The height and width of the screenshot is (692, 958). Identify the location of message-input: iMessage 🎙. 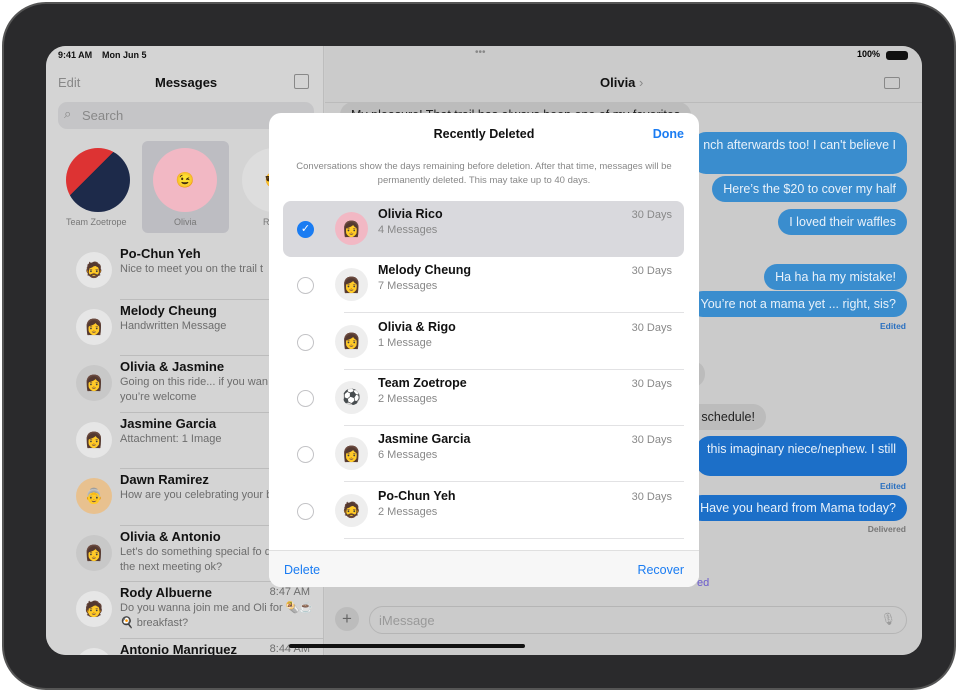
(638, 620).